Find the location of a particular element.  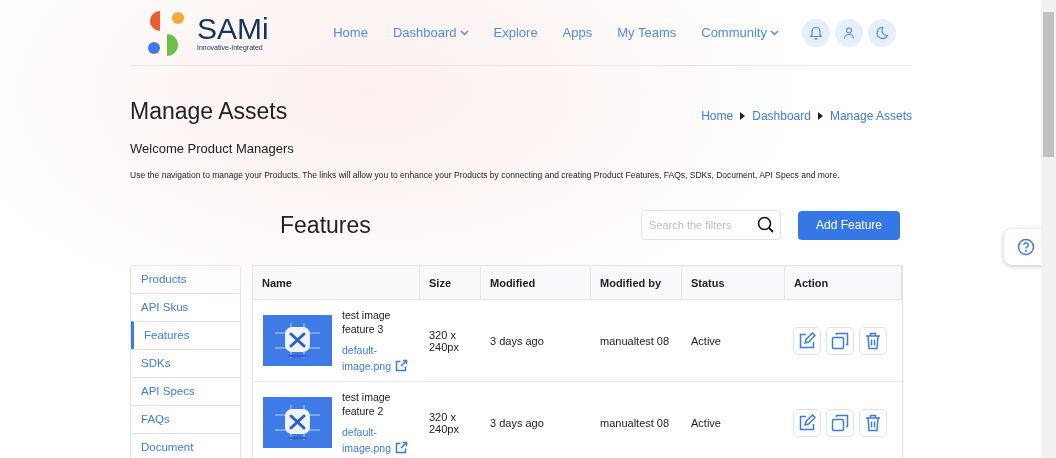

nav-link: Dashboard is located at coordinates (430, 32).